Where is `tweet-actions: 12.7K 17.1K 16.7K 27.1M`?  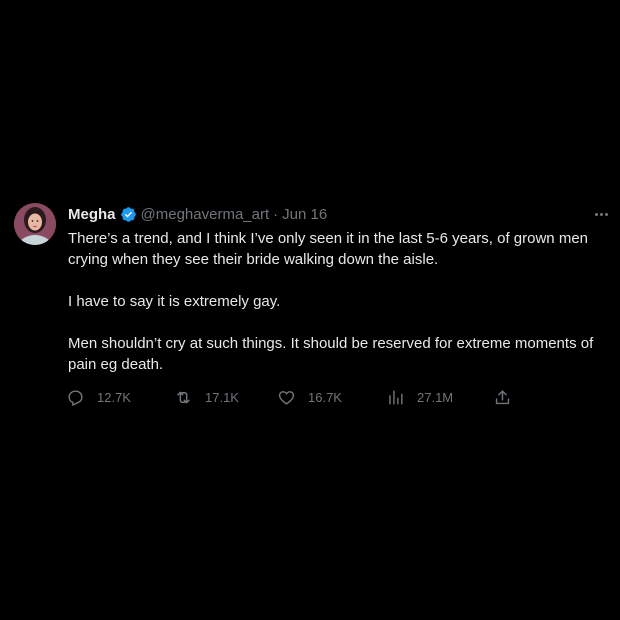
tweet-actions: 12.7K 17.1K 16.7K 27.1M is located at coordinates (296, 397).